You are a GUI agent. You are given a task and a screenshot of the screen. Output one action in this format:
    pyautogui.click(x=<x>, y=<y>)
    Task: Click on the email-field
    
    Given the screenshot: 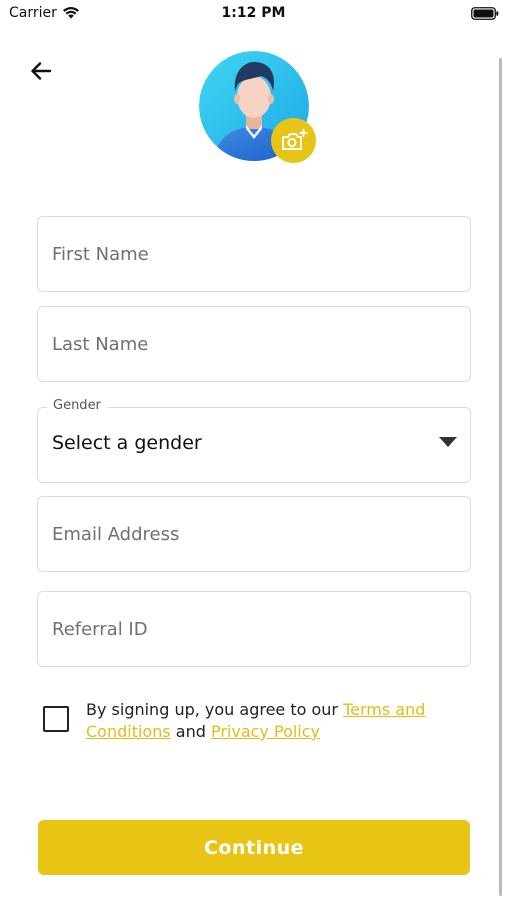 What is the action you would take?
    pyautogui.click(x=254, y=534)
    